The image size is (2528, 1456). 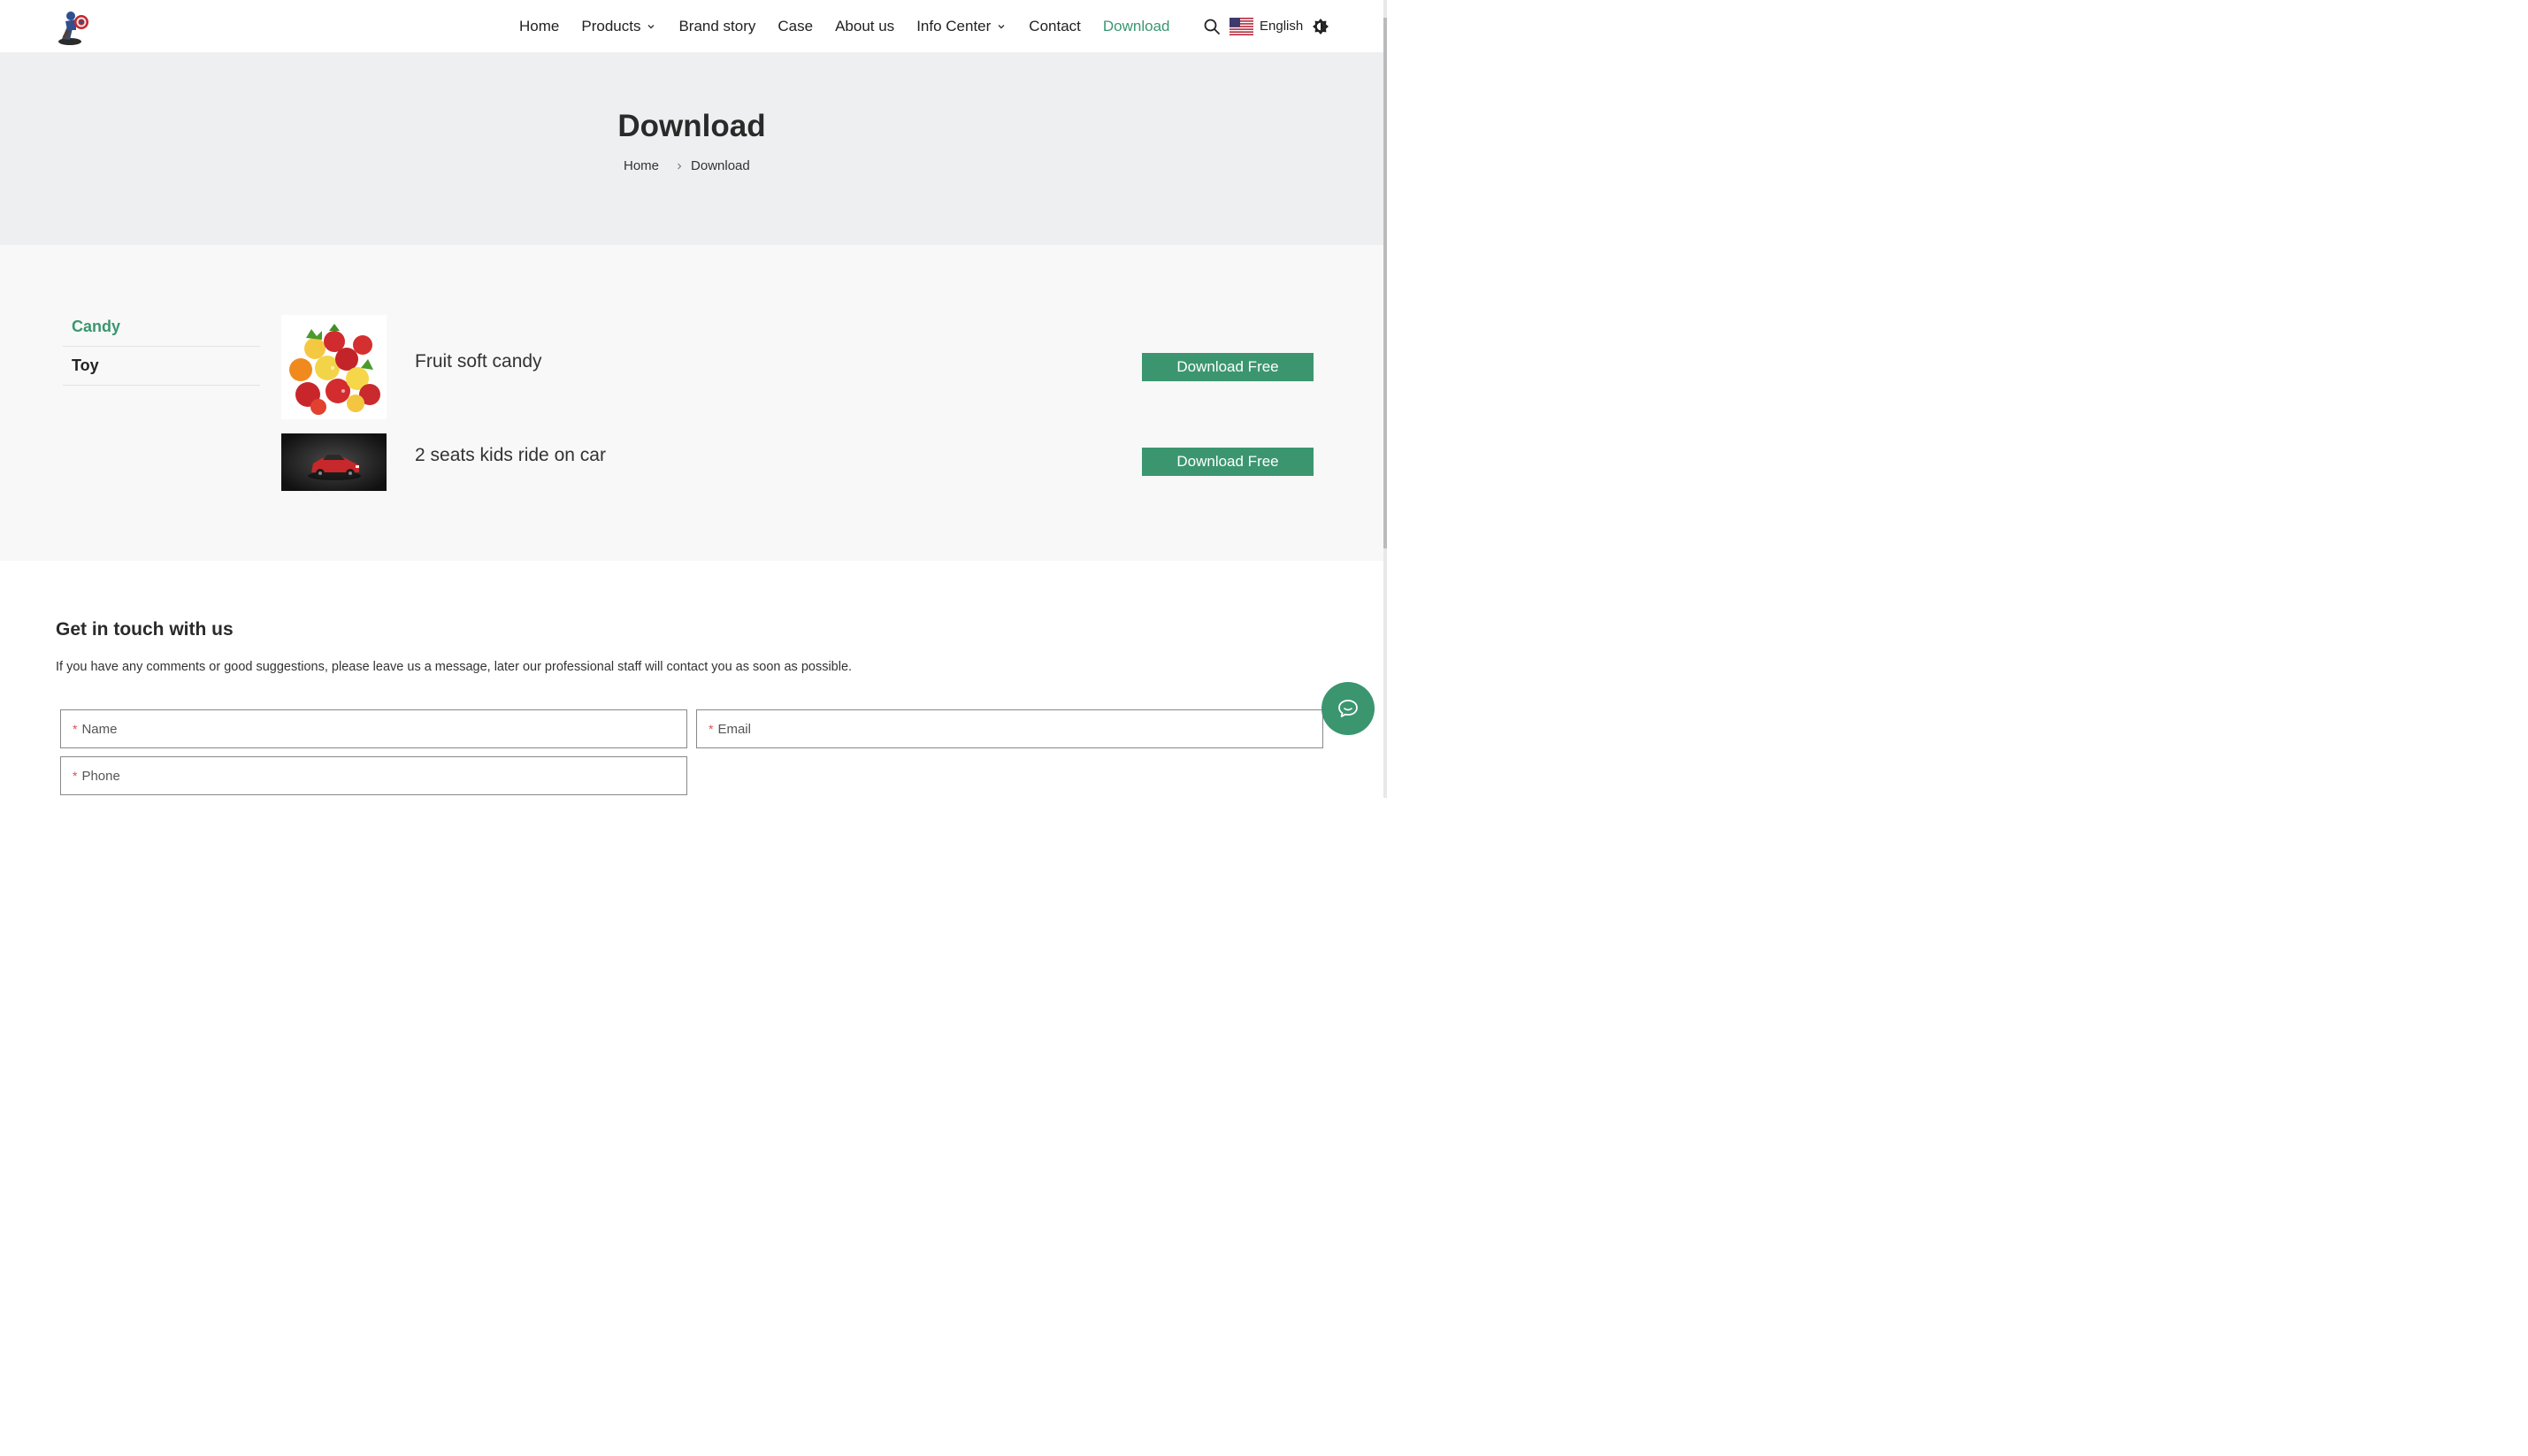 I want to click on phone-input, so click(x=358, y=776).